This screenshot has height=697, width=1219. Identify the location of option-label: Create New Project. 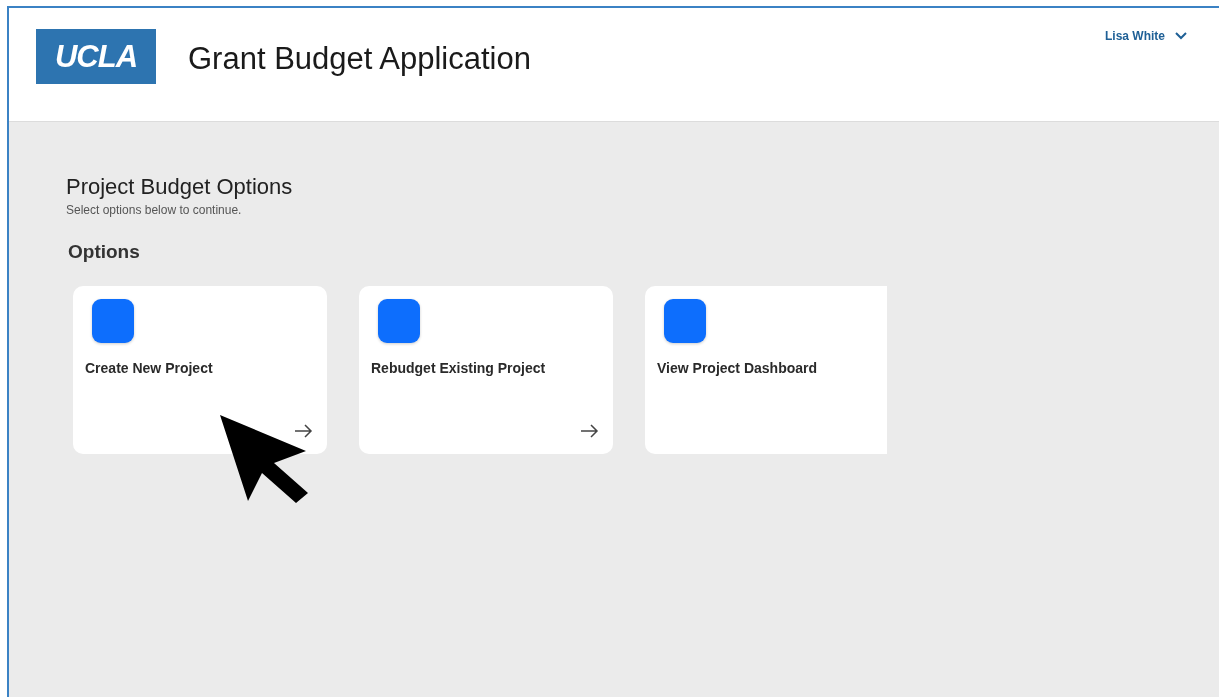
(149, 368).